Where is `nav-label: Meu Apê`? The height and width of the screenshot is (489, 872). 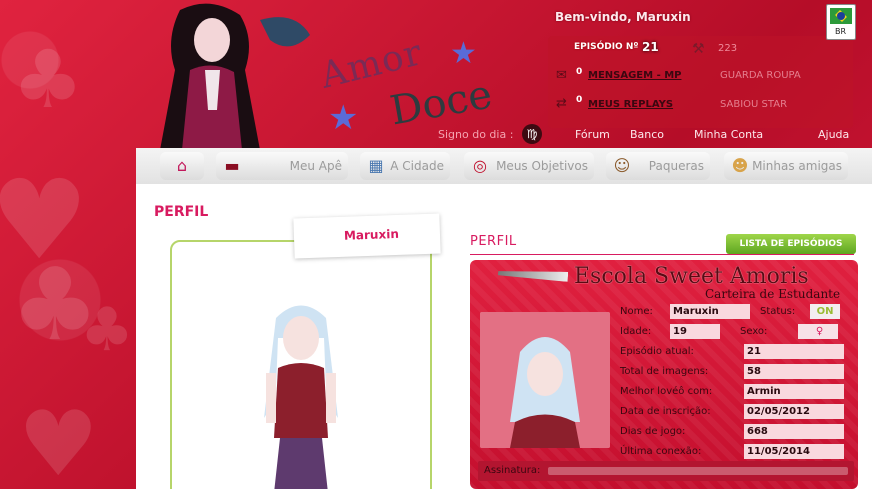
nav-label: Meu Apê is located at coordinates (315, 166).